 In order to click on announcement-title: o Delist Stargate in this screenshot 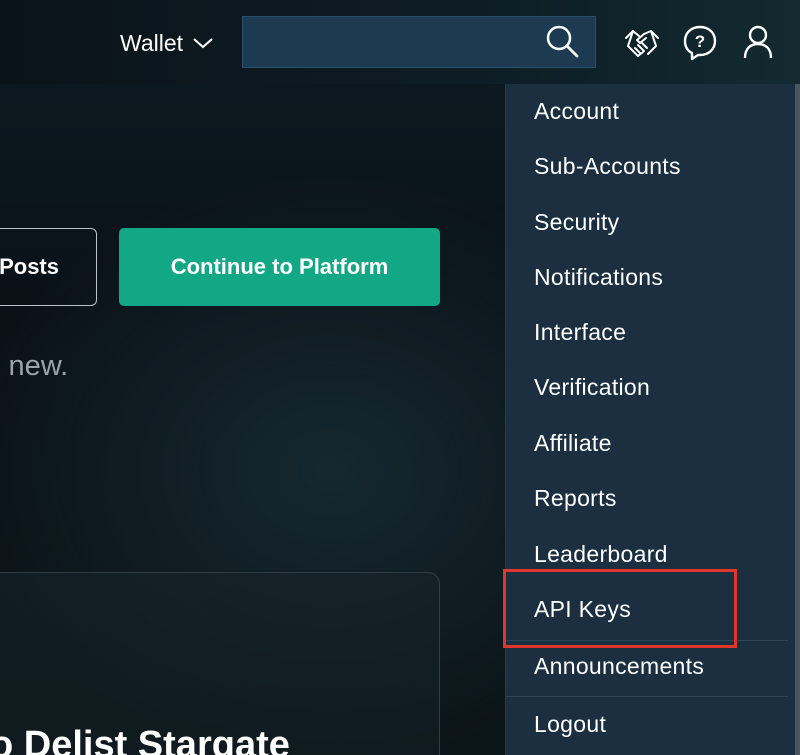, I will do `click(145, 739)`.